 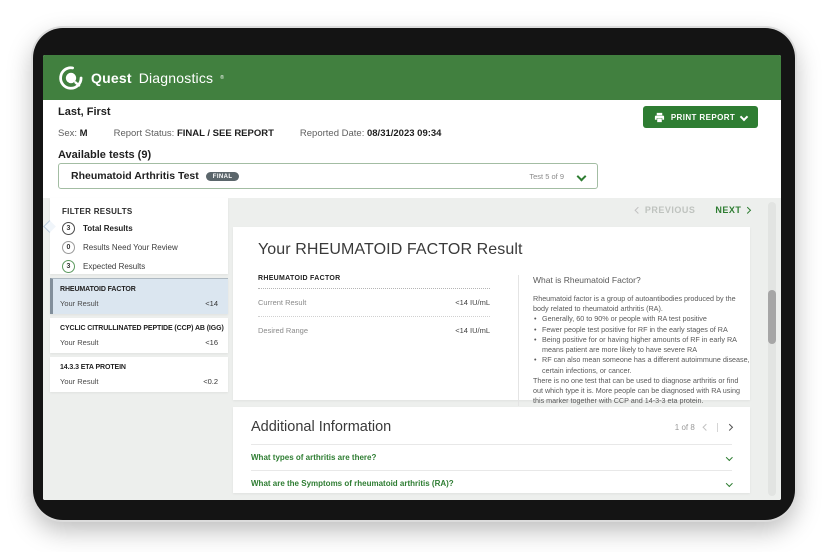 I want to click on additional-information-title: Additional Information, so click(x=321, y=427).